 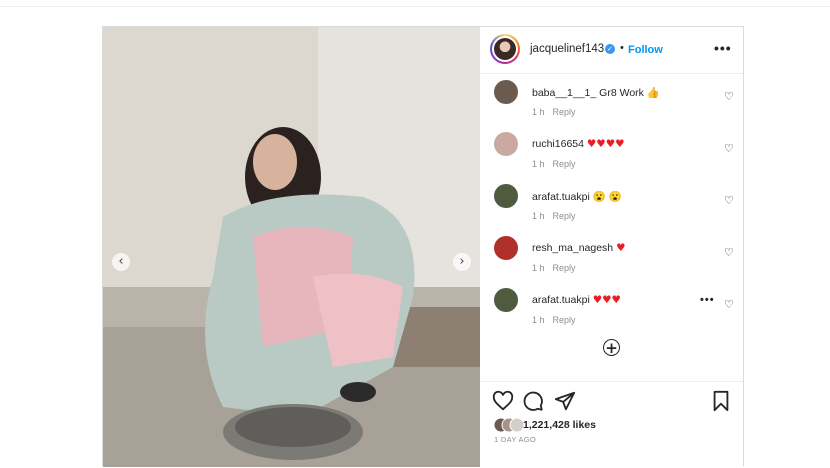 What do you see at coordinates (707, 300) in the screenshot?
I see `comment-options-icon: •••` at bounding box center [707, 300].